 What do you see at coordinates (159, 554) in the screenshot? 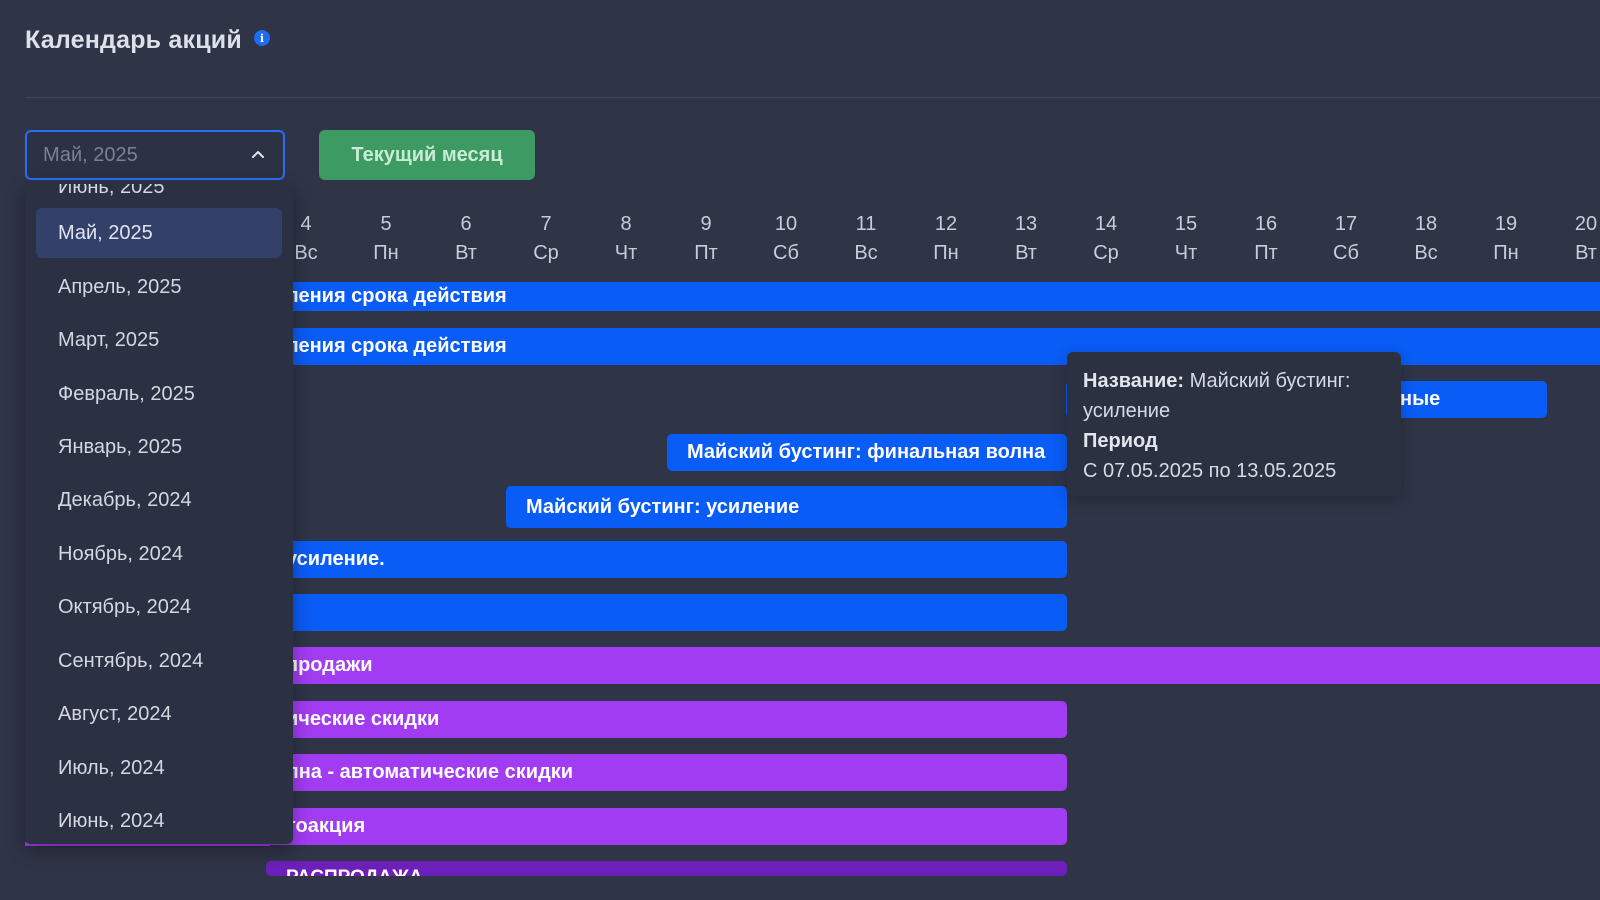
I see `dropdown-item: Ноябрь, 2024` at bounding box center [159, 554].